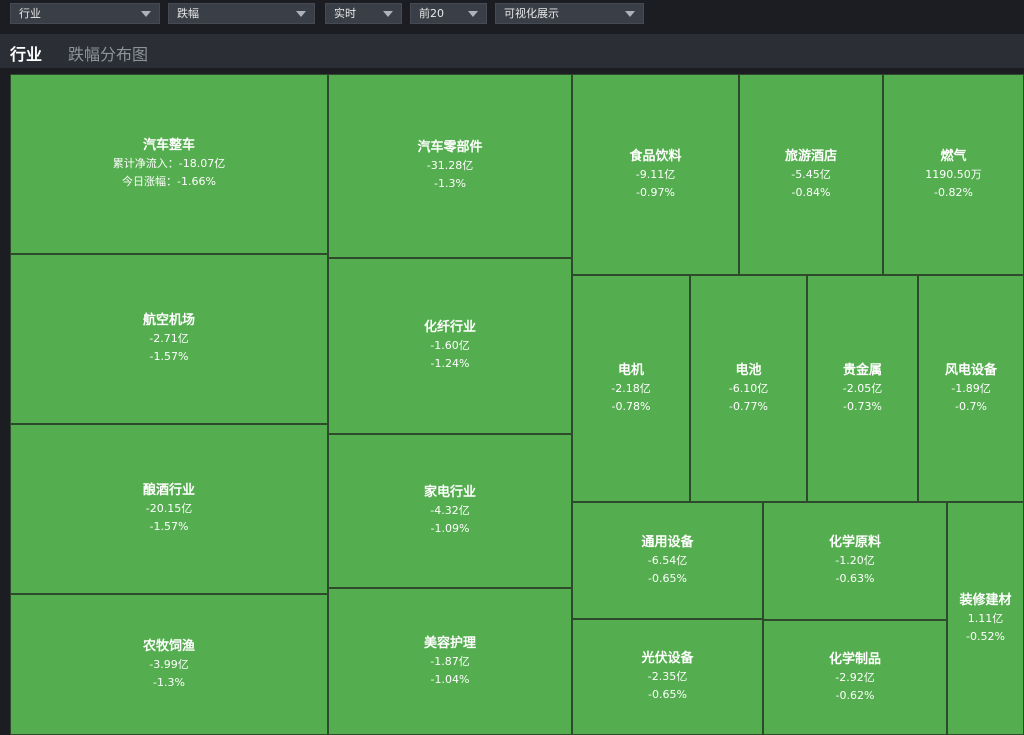 This screenshot has height=735, width=1024. I want to click on tile-net-inflow: -1.89亿, so click(971, 388).